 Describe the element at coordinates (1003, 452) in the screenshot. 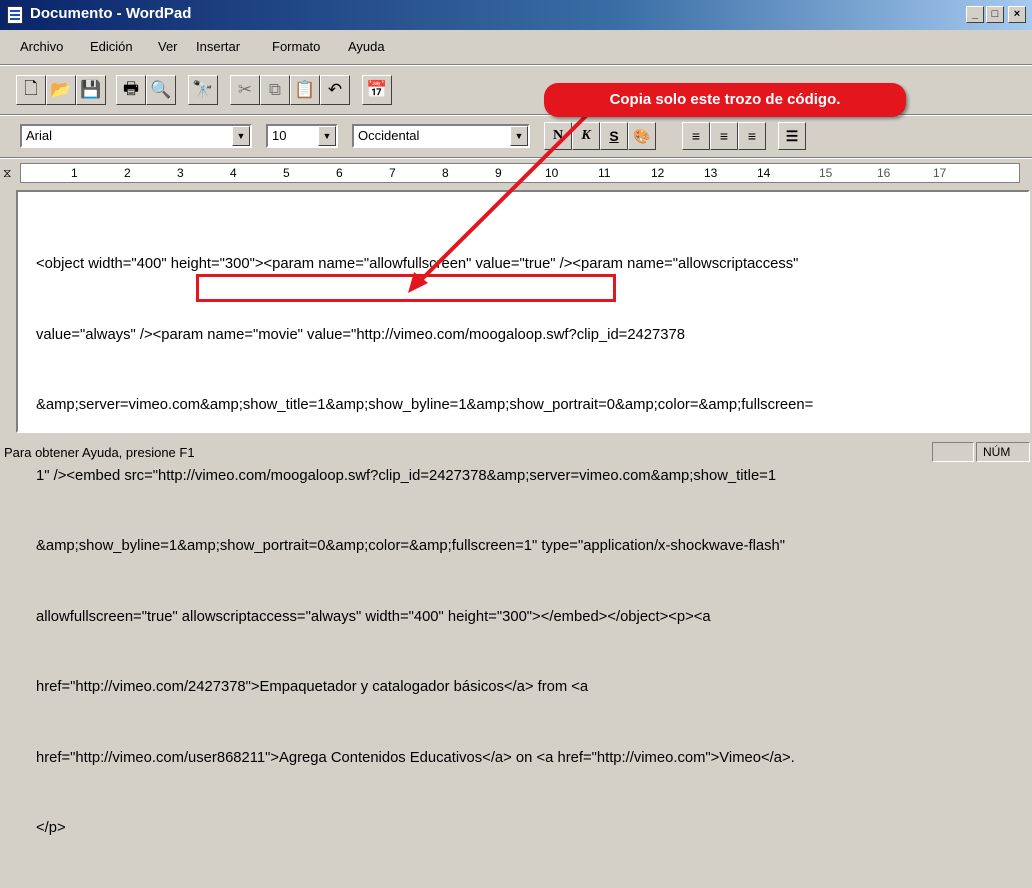

I see `num-lock-indicator: NÚM` at that location.